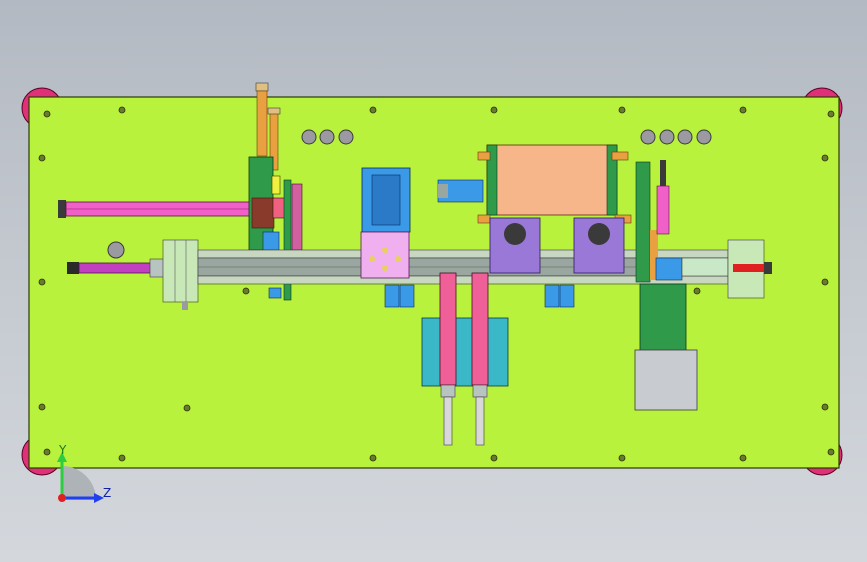 Image resolution: width=867 pixels, height=562 pixels. What do you see at coordinates (385, 255) in the screenshot?
I see `pink-block` at bounding box center [385, 255].